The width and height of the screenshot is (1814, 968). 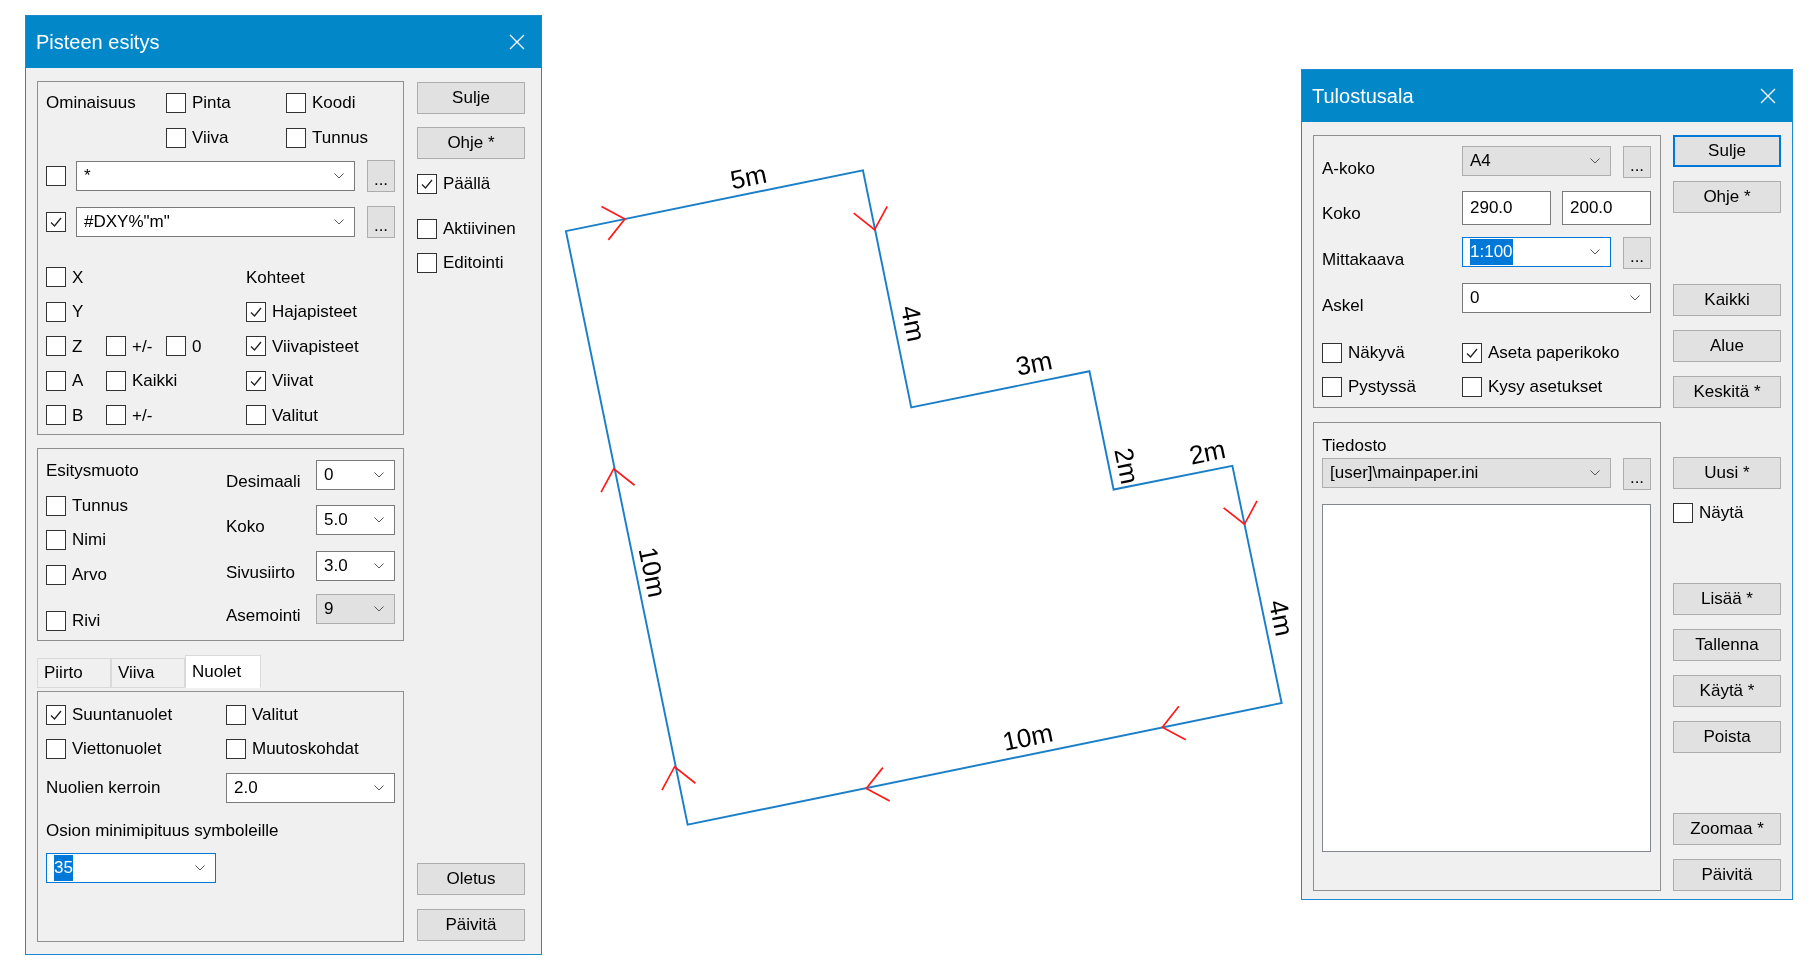 I want to click on dropdown: *, so click(x=215, y=176).